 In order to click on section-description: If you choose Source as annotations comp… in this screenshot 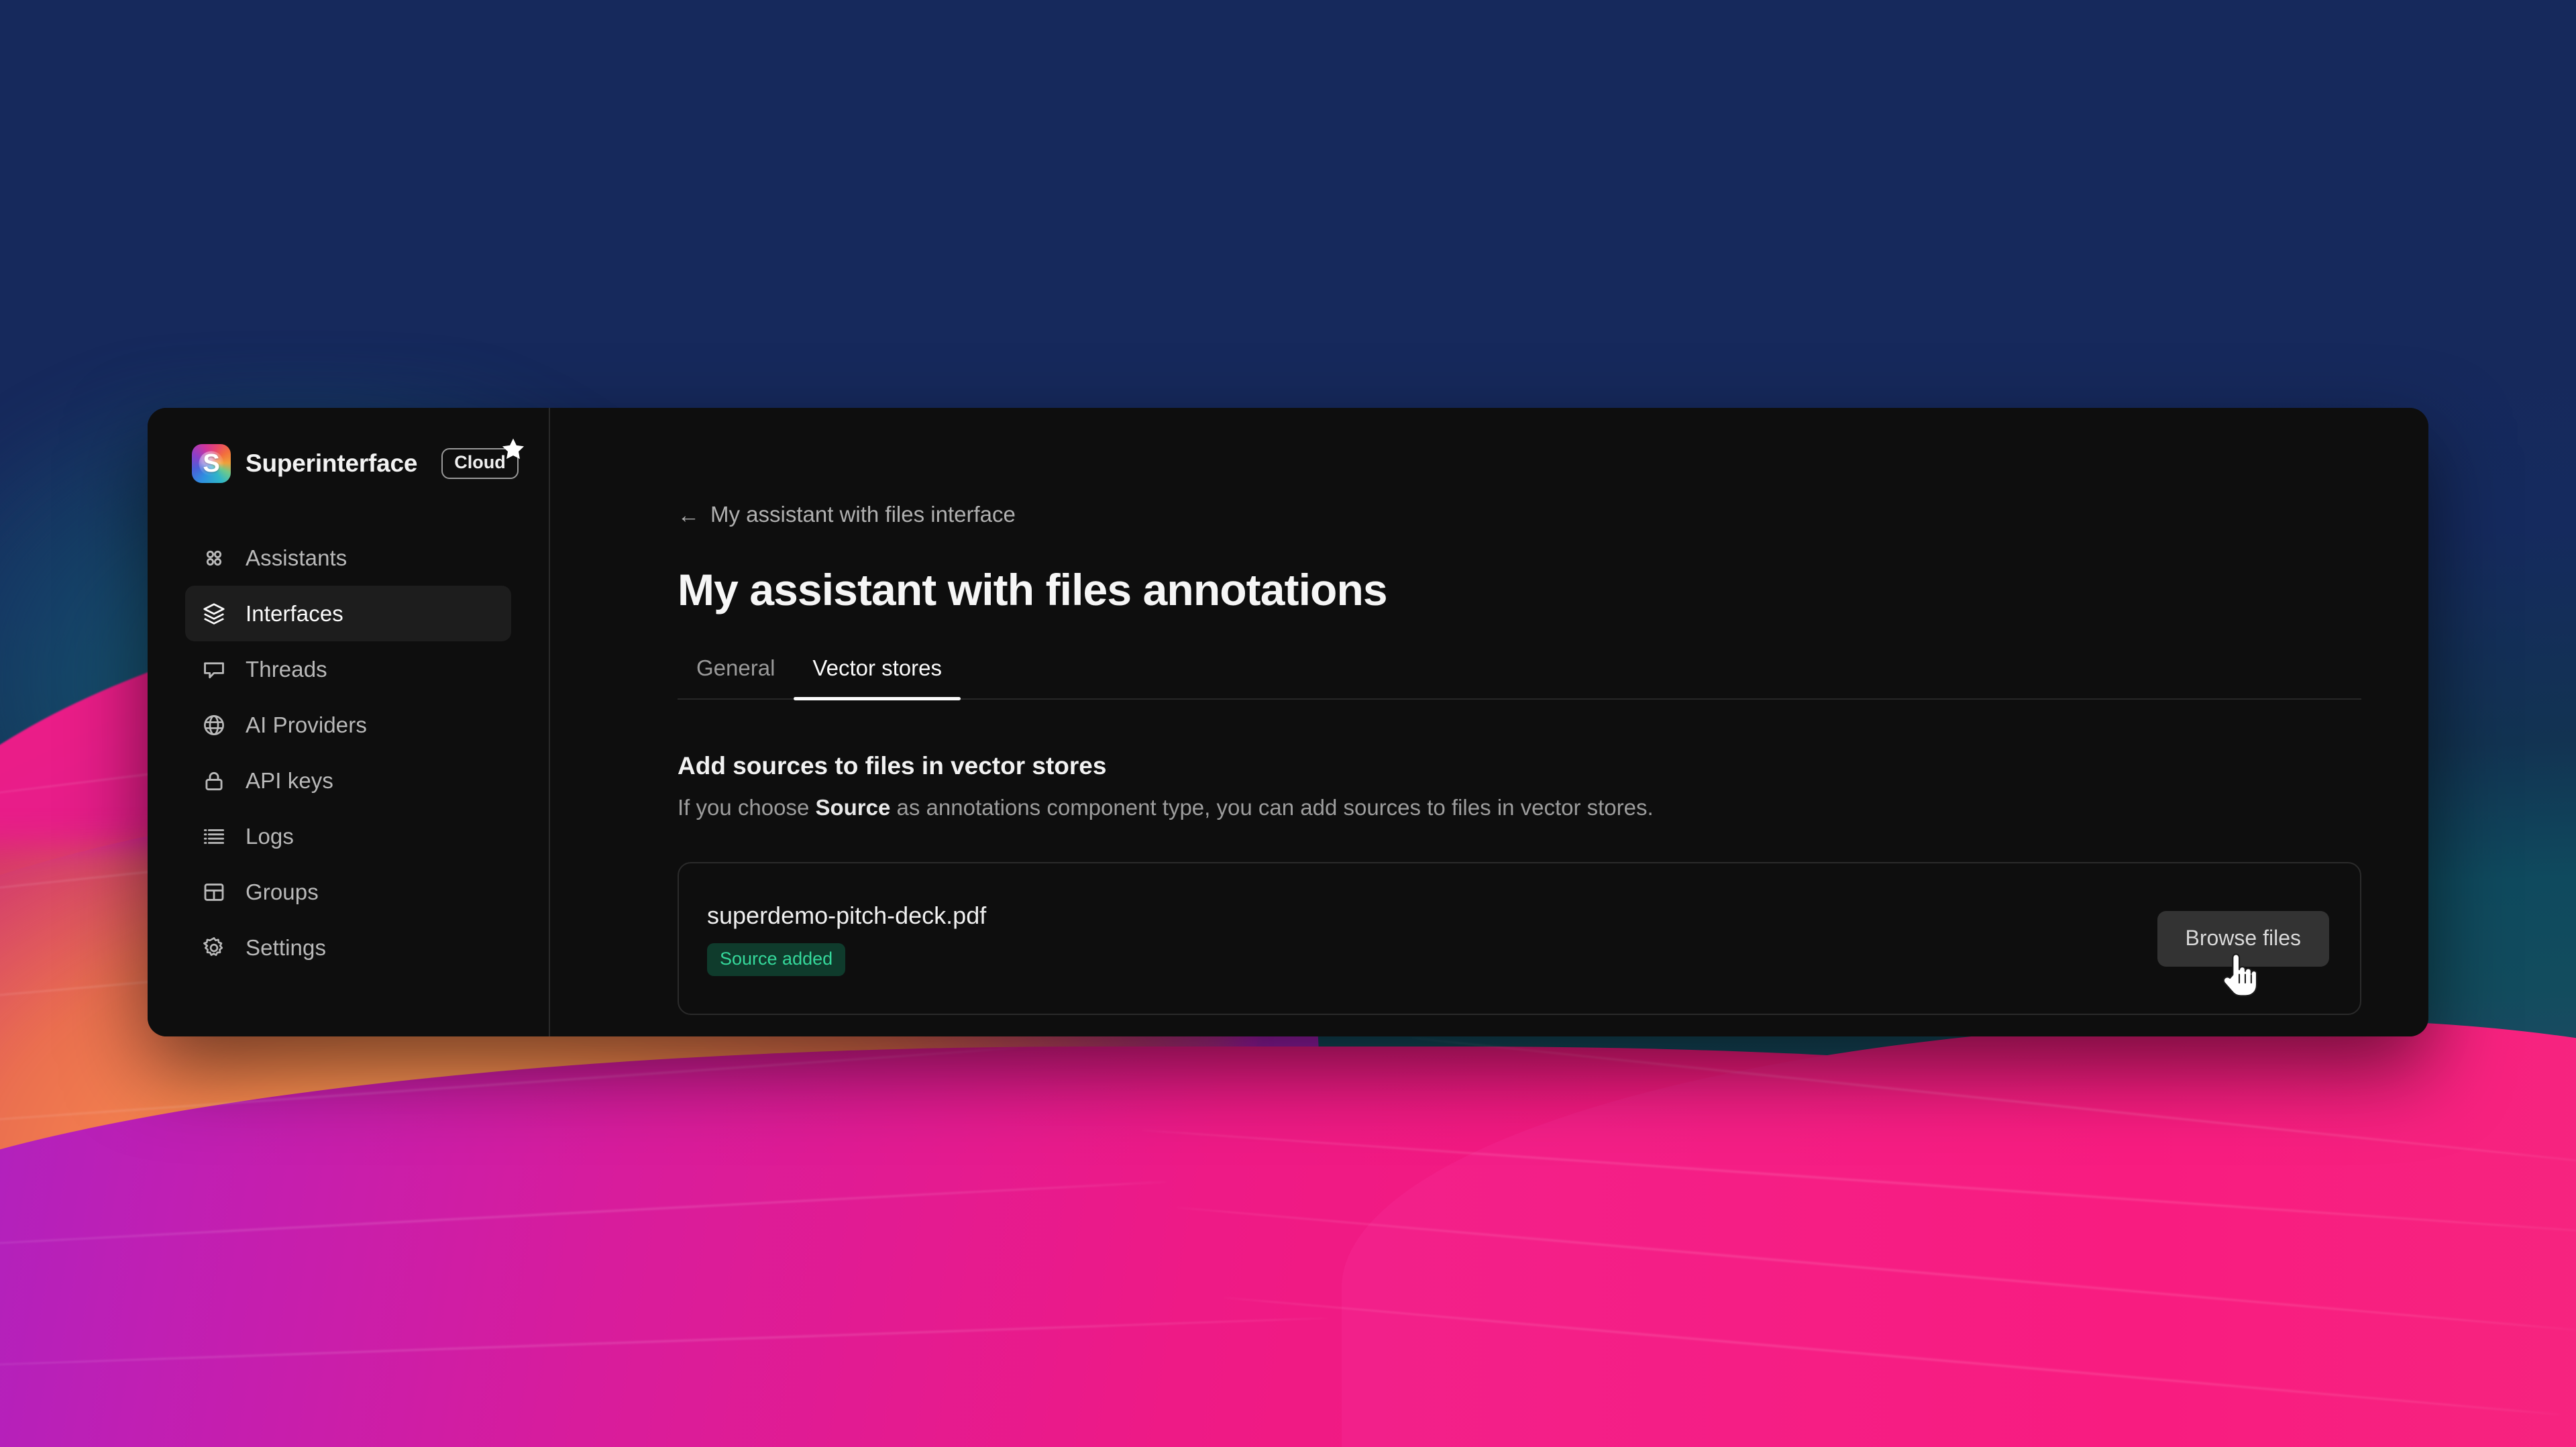, I will do `click(1553, 807)`.